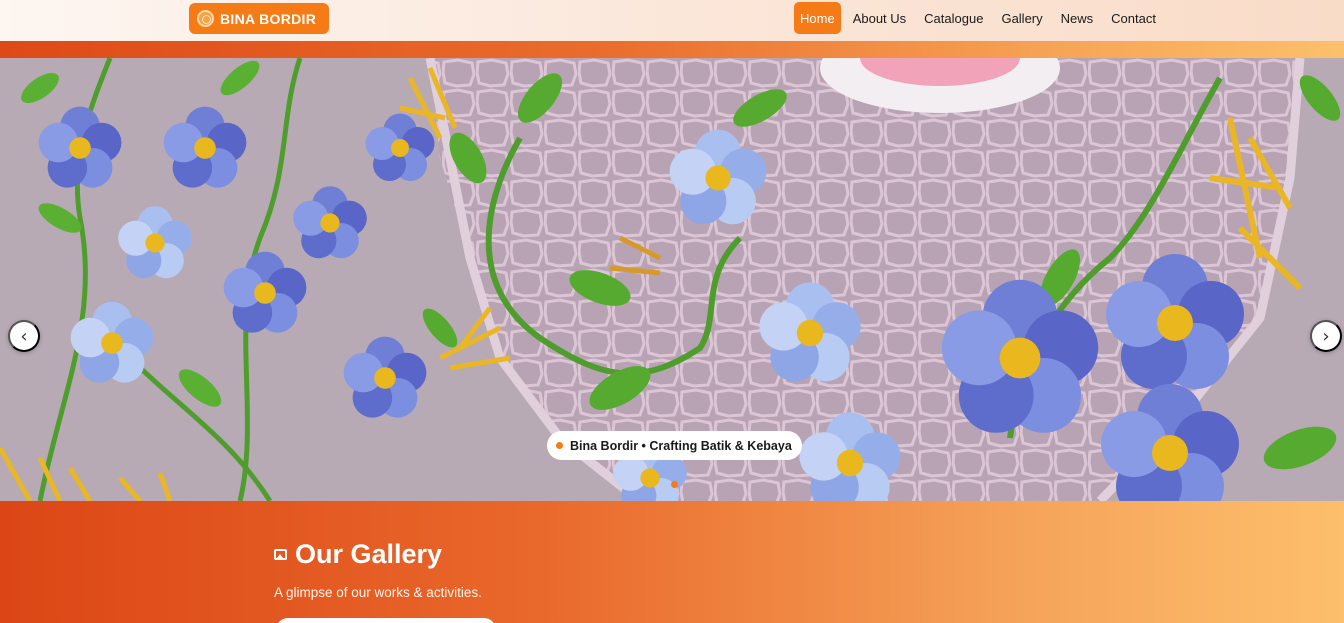  I want to click on nav-item-about-us: About Us, so click(879, 18).